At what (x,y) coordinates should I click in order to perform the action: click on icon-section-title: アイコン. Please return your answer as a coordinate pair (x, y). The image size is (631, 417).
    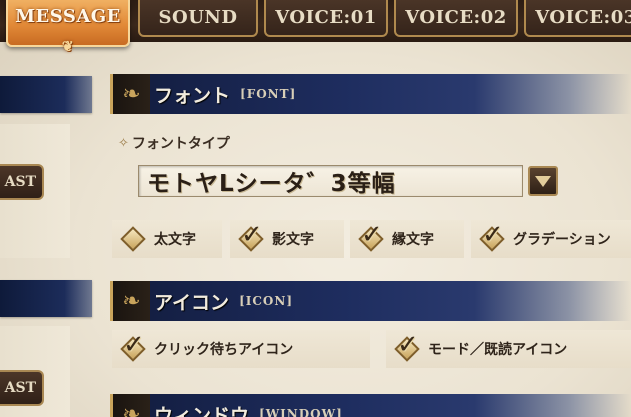
    Looking at the image, I should click on (192, 302).